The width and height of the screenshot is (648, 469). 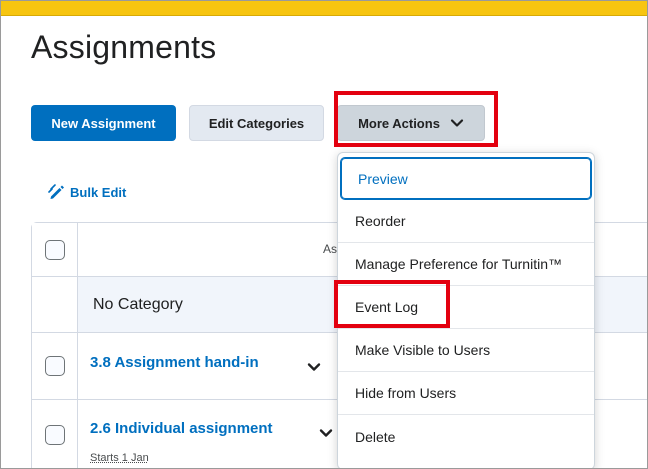 I want to click on assignment-link: 2.6 Individual assignment, so click(x=181, y=428).